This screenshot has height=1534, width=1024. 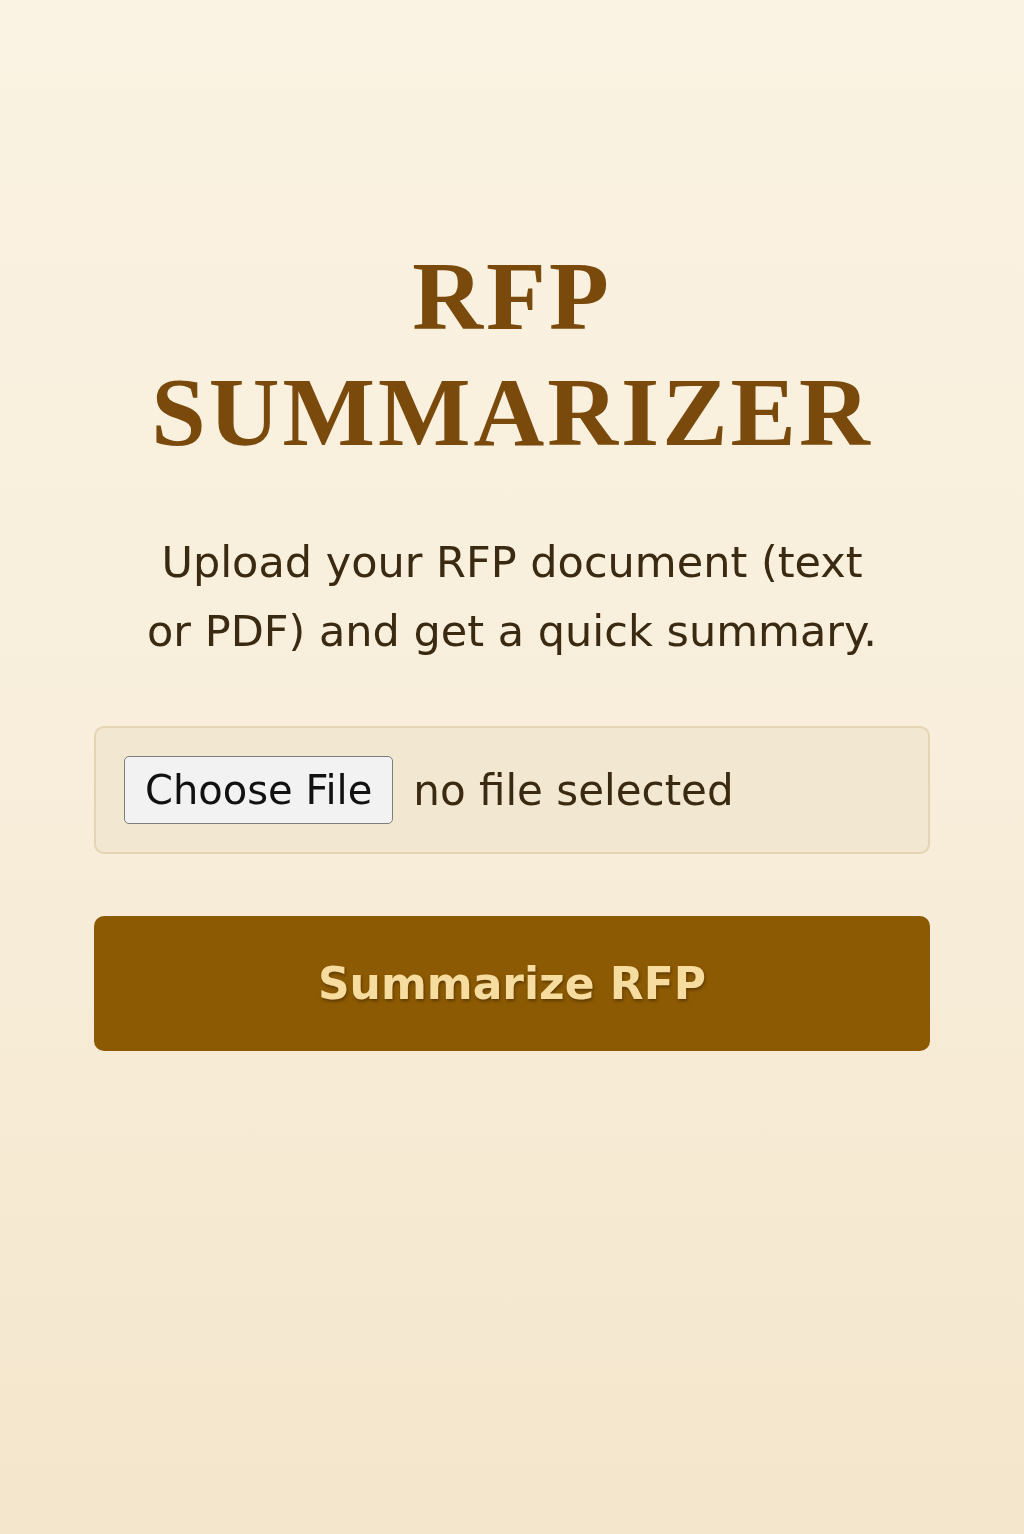 I want to click on summarize-button: Summarize RFP, so click(x=512, y=983).